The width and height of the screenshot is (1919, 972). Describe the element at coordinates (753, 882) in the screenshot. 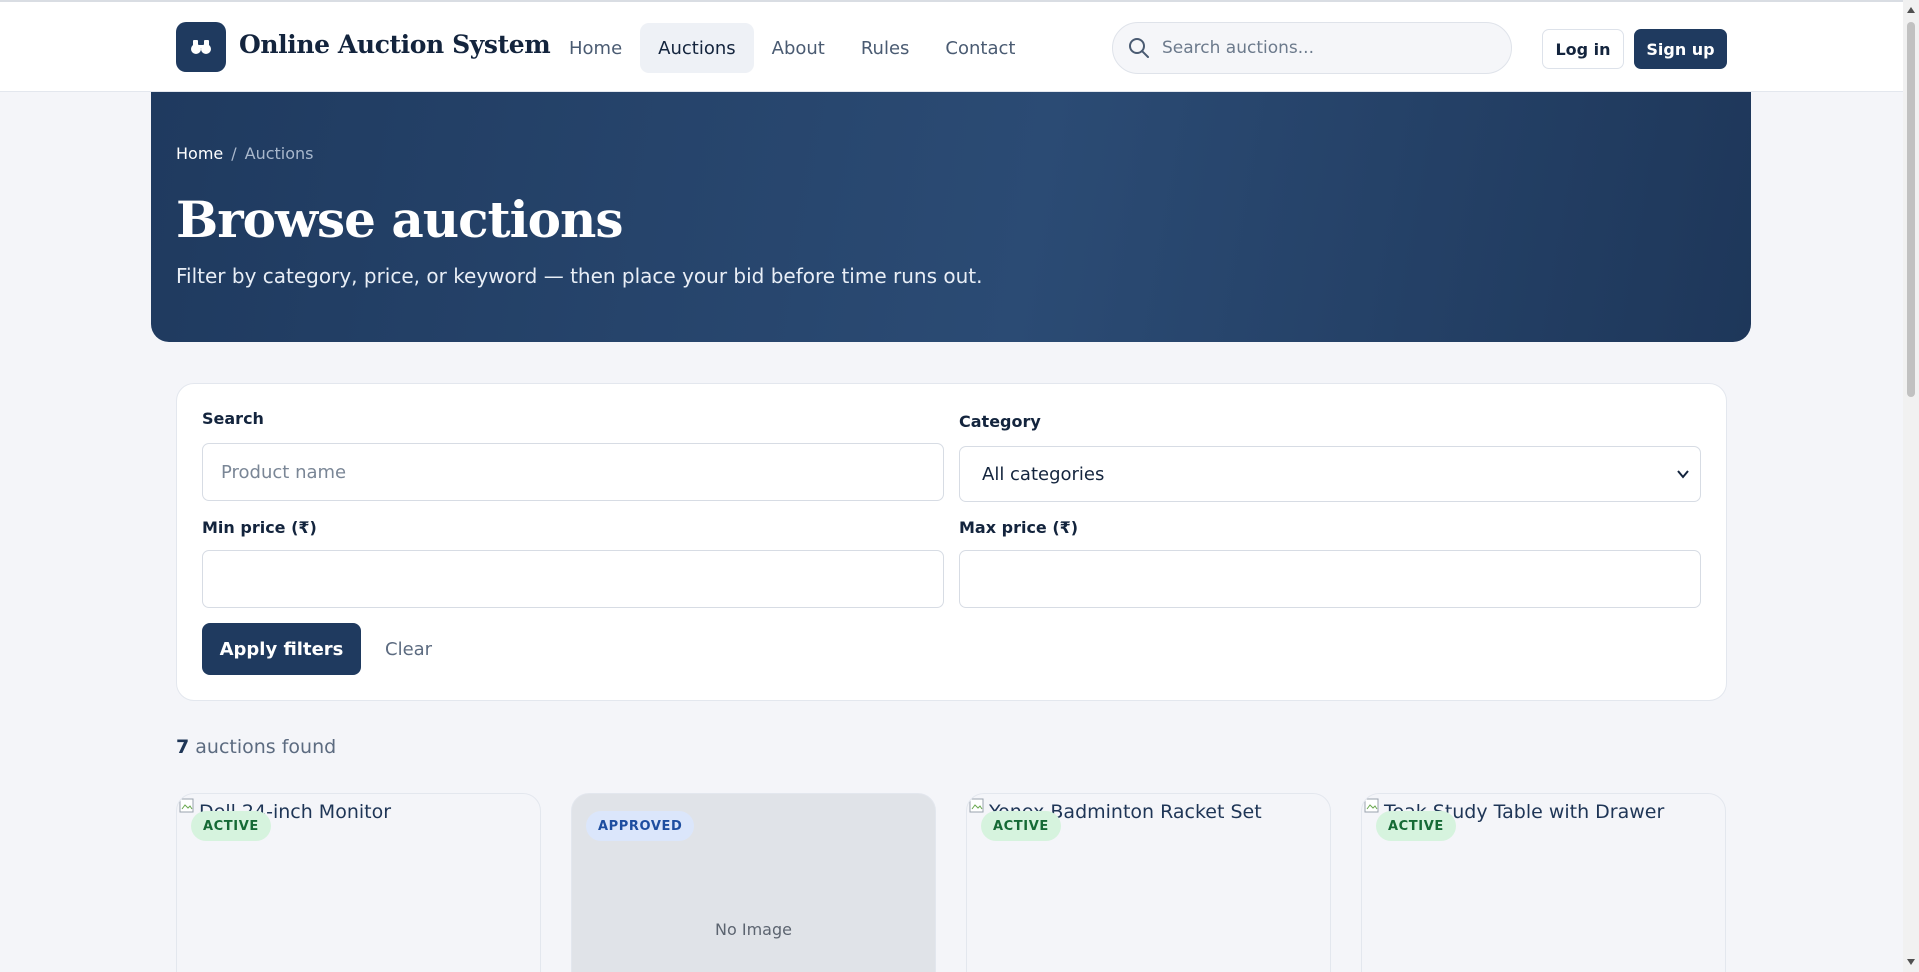

I see `auction-card: APPROVED No Image` at that location.